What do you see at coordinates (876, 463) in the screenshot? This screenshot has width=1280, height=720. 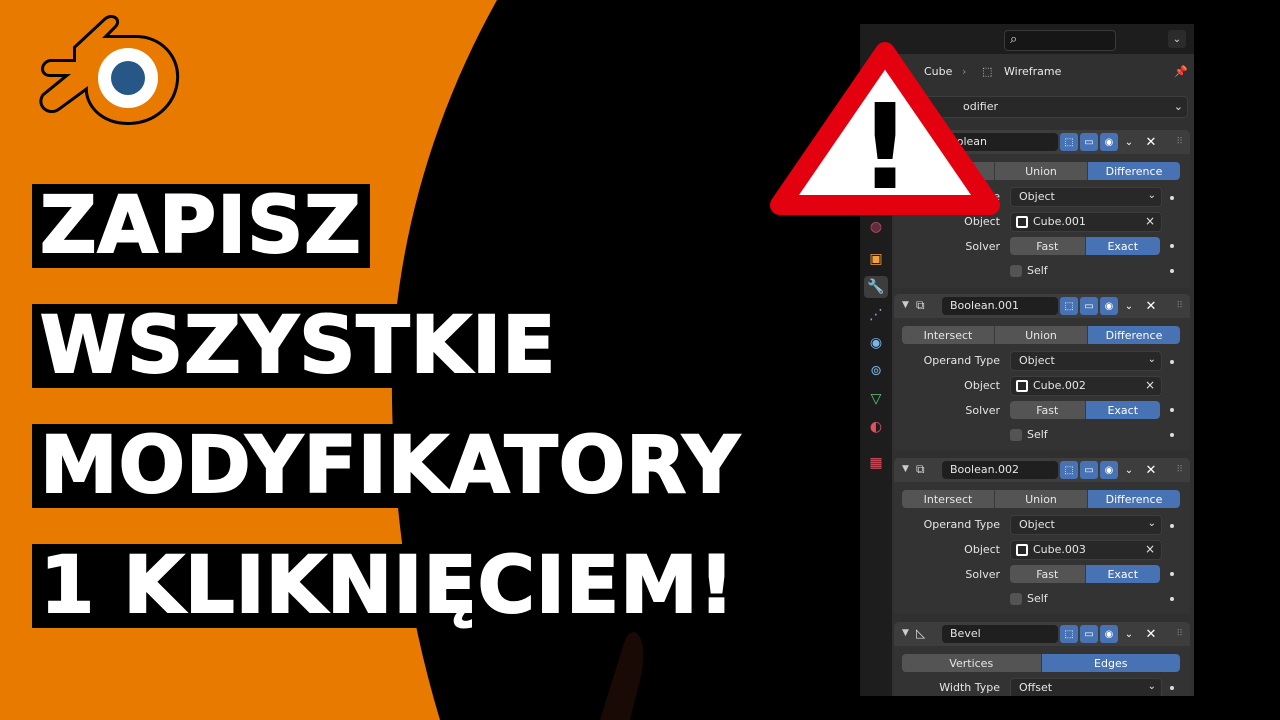 I see `texture-icon: ▦` at bounding box center [876, 463].